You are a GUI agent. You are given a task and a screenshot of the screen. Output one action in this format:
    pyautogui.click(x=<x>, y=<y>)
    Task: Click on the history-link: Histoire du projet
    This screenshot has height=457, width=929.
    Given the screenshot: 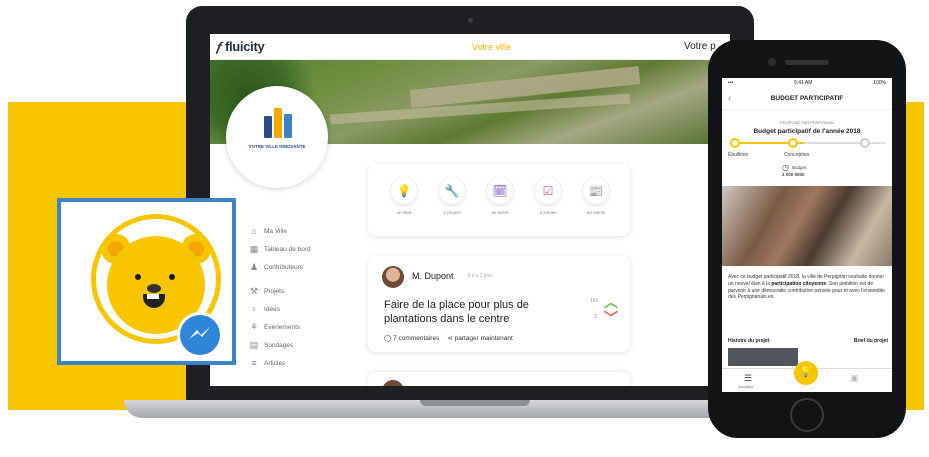 What is the action you would take?
    pyautogui.click(x=748, y=341)
    